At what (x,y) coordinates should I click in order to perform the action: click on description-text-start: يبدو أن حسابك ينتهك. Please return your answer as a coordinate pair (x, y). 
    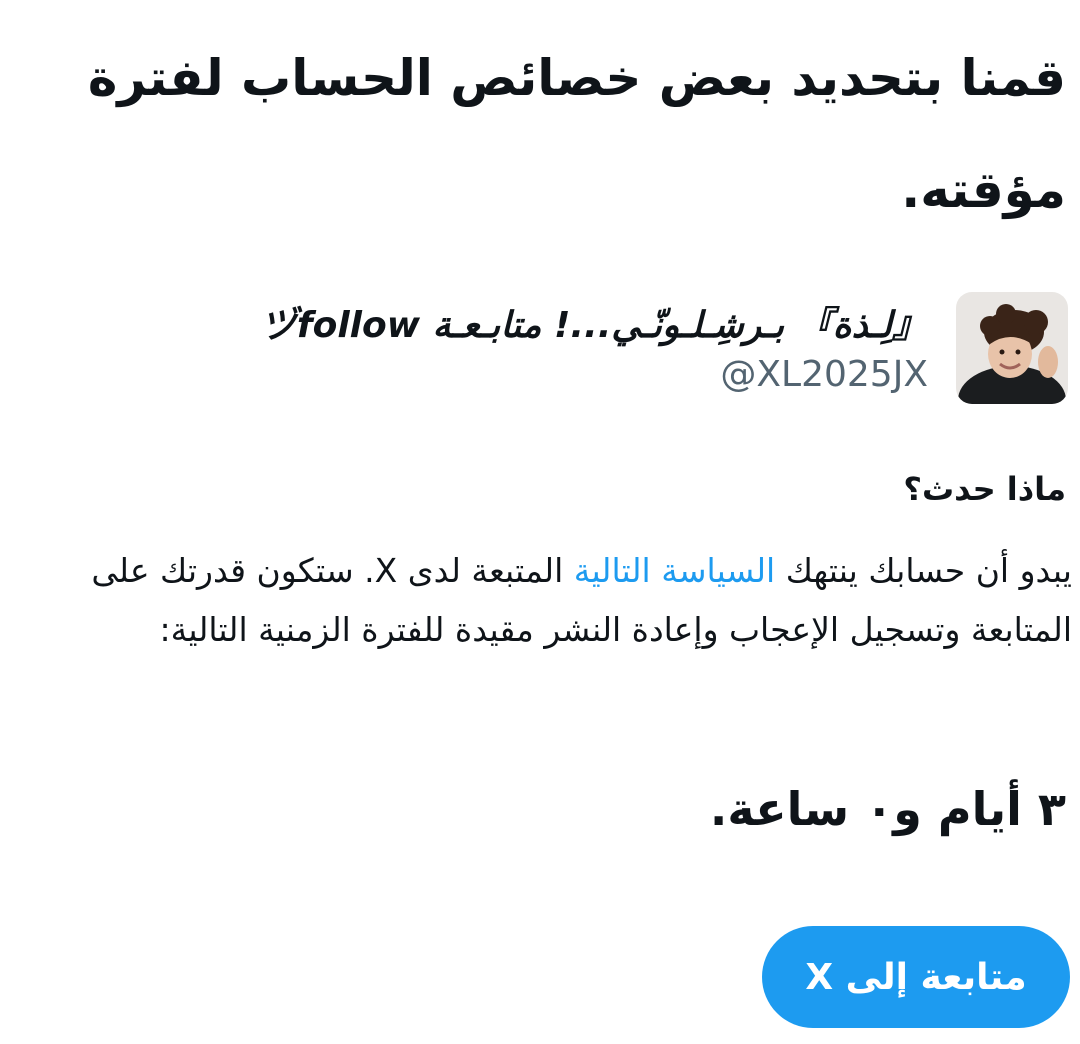
    Looking at the image, I should click on (923, 570).